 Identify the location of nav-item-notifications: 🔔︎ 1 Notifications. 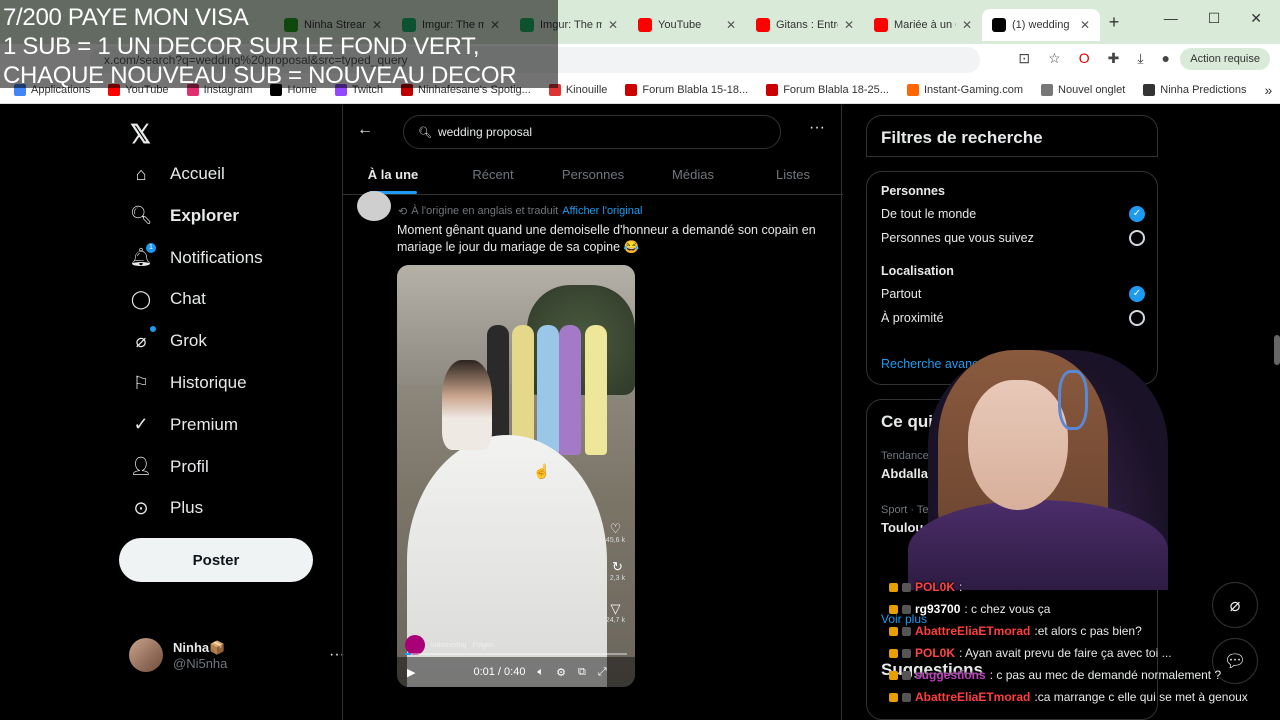
(196, 255).